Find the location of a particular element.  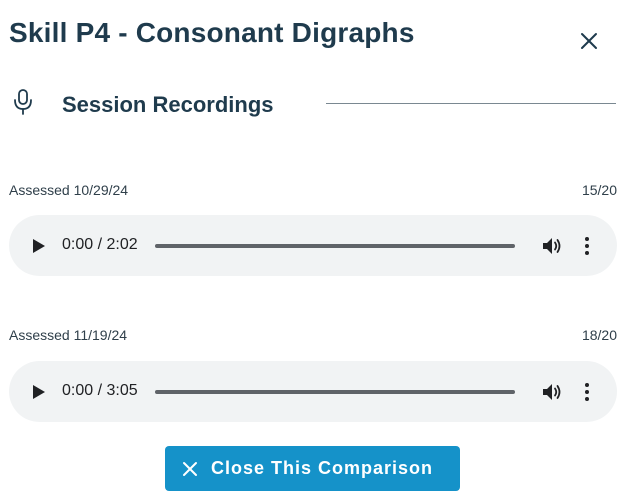

recording-meta: Assessed 11/19/24 18/20 is located at coordinates (313, 336).